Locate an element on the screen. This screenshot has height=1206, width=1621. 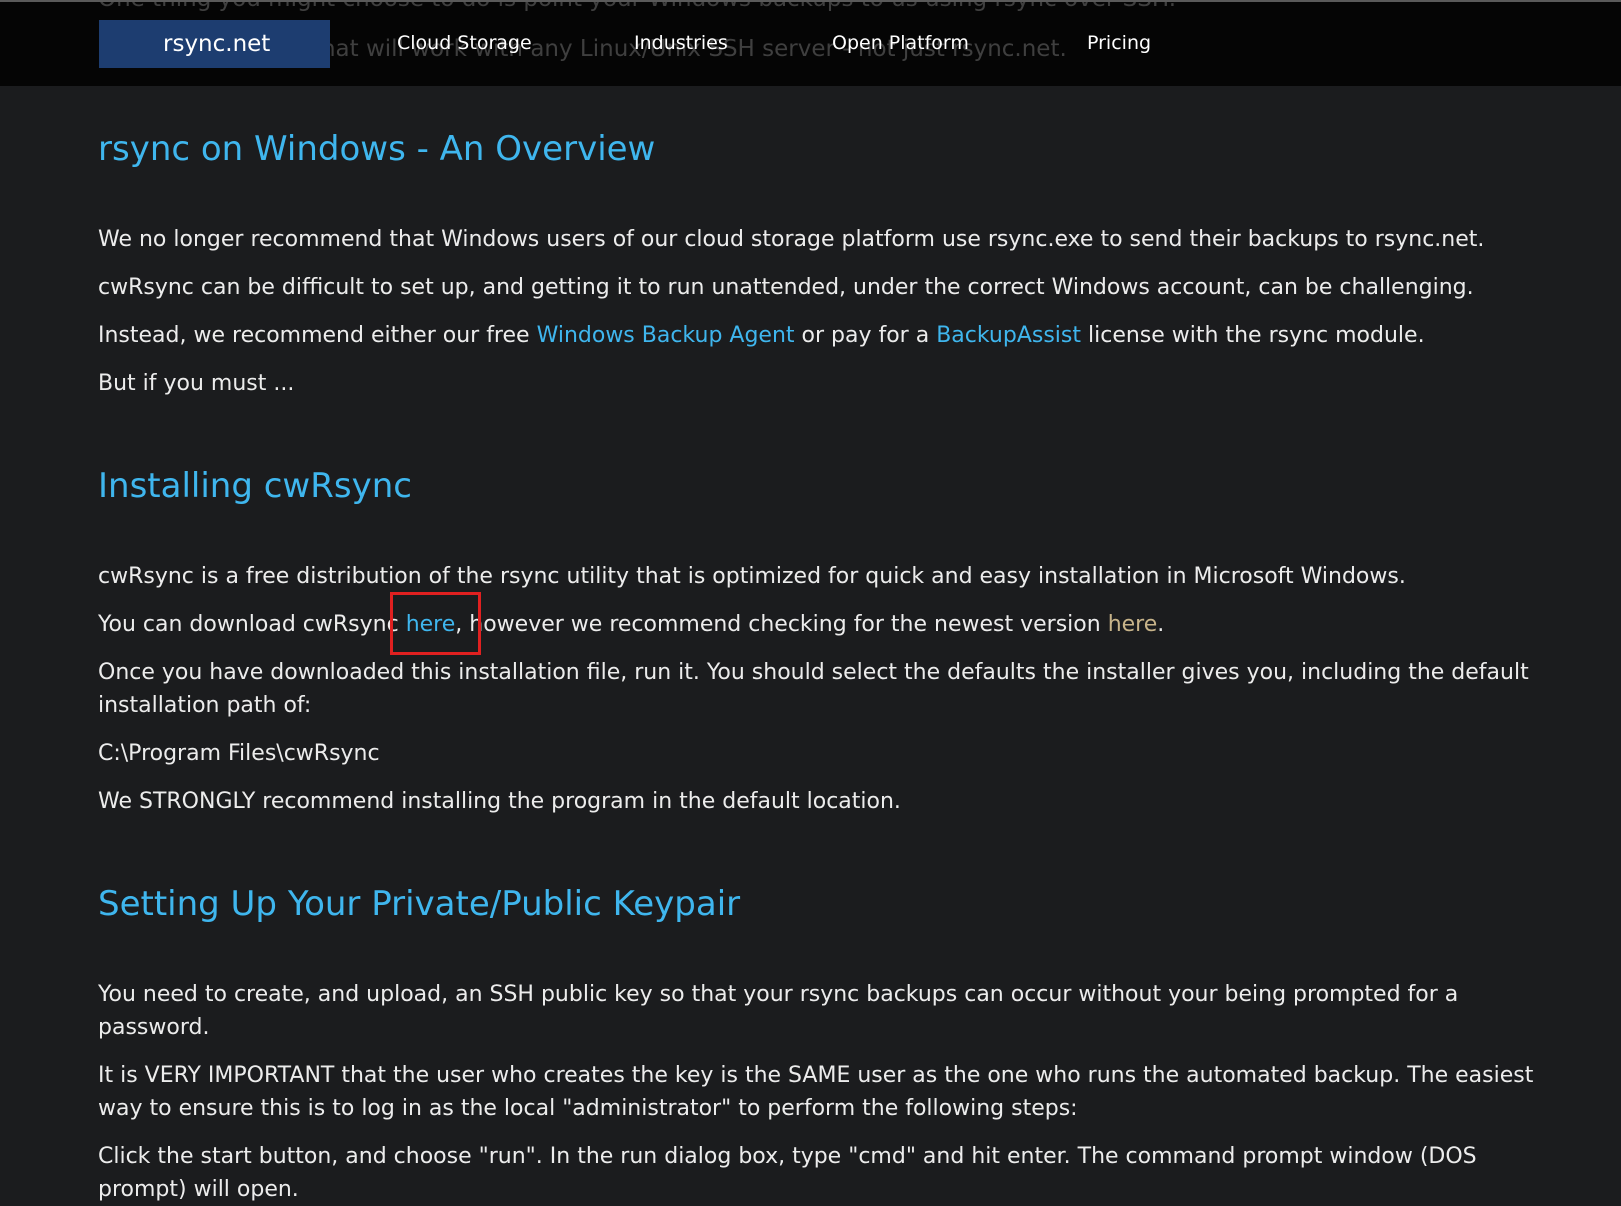
brand-logo-link: rsync.net is located at coordinates (214, 44).